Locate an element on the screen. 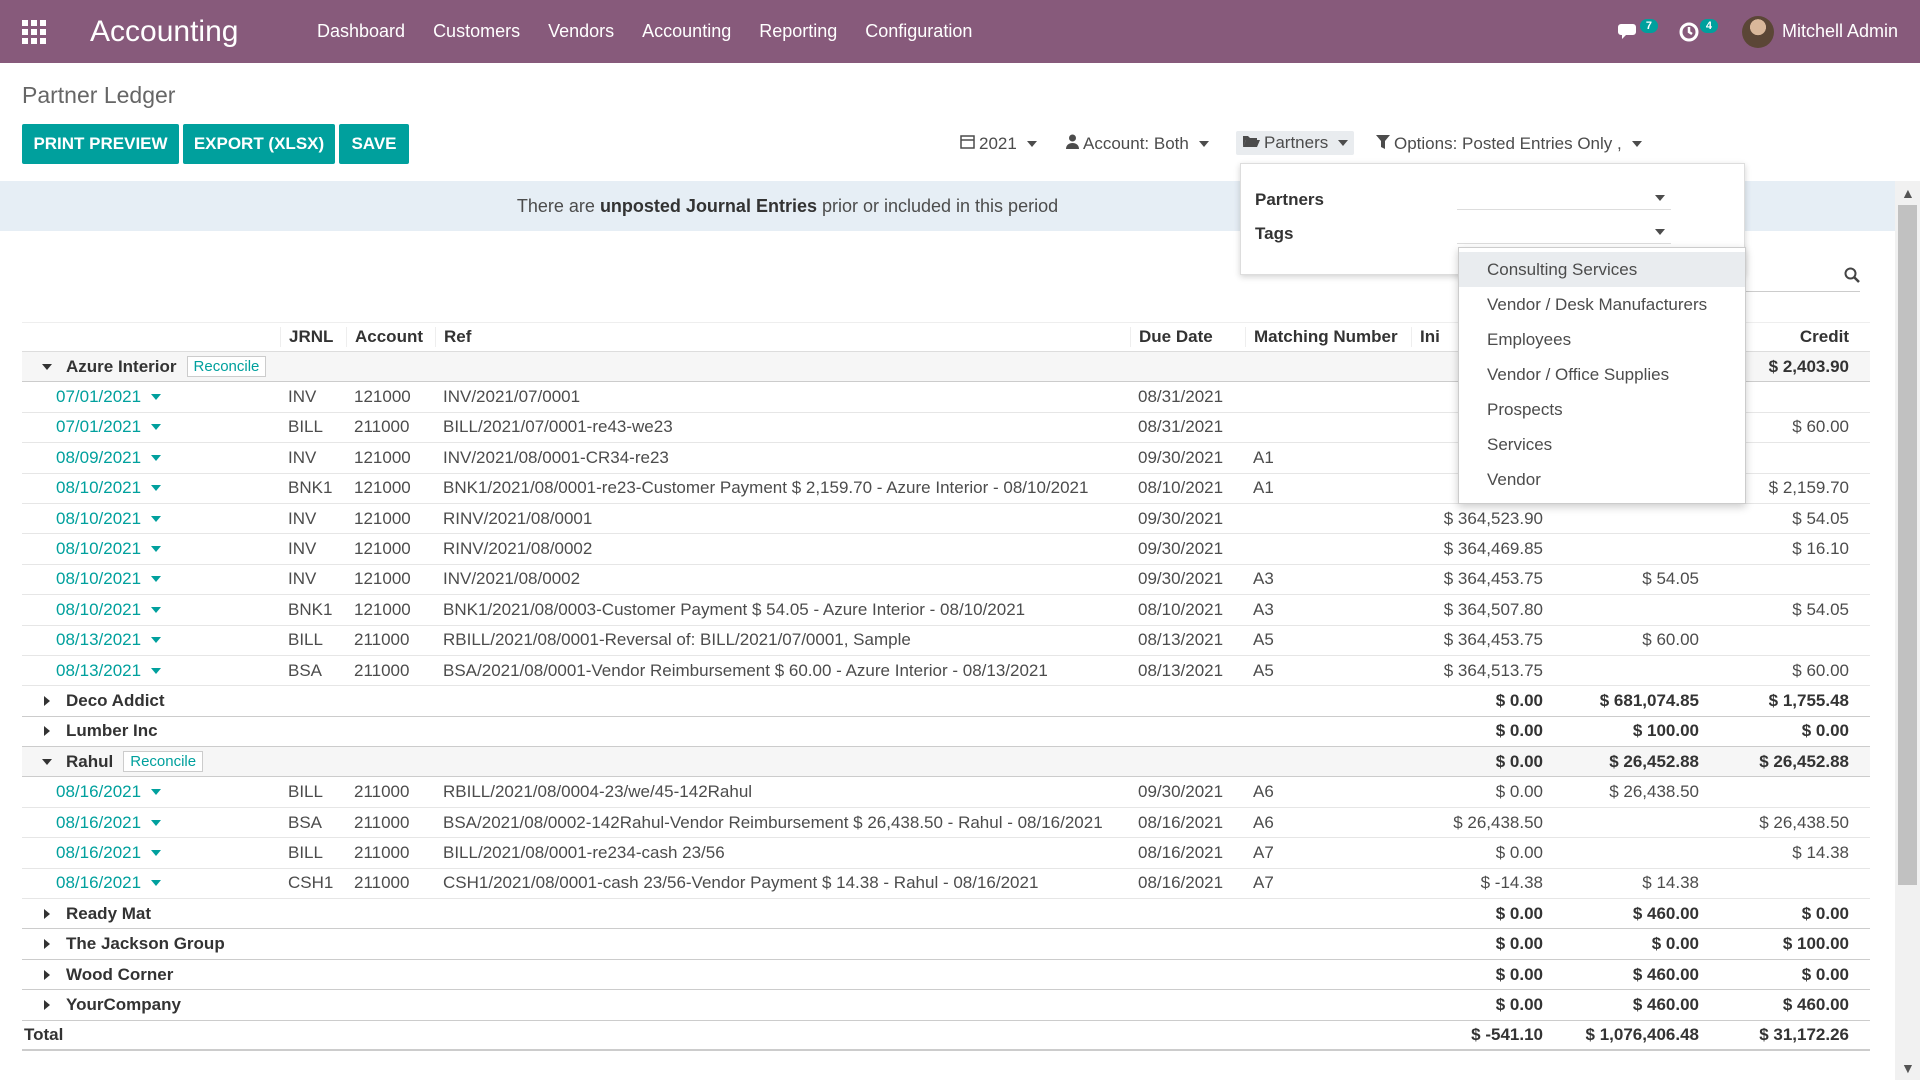 Image resolution: width=1920 pixels, height=1080 pixels. partner-row: Lumber Inc $ 0.00 $ 100.00 $ 0.00 is located at coordinates (946, 732).